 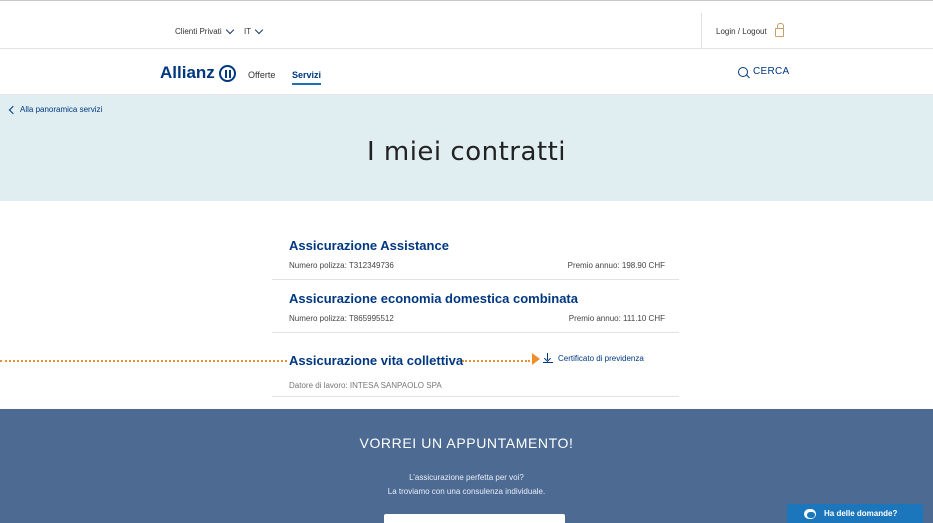 What do you see at coordinates (261, 75) in the screenshot?
I see `nav-offerte: Offerte` at bounding box center [261, 75].